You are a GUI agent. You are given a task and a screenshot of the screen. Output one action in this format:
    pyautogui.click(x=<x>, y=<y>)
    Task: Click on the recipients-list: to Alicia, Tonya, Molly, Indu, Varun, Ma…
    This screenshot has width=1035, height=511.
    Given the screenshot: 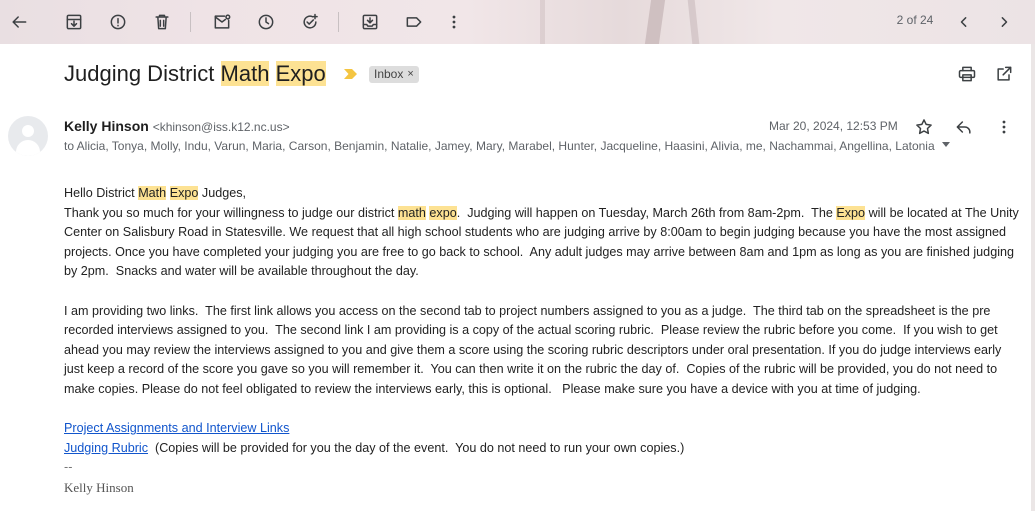 What is the action you would take?
    pyautogui.click(x=499, y=146)
    